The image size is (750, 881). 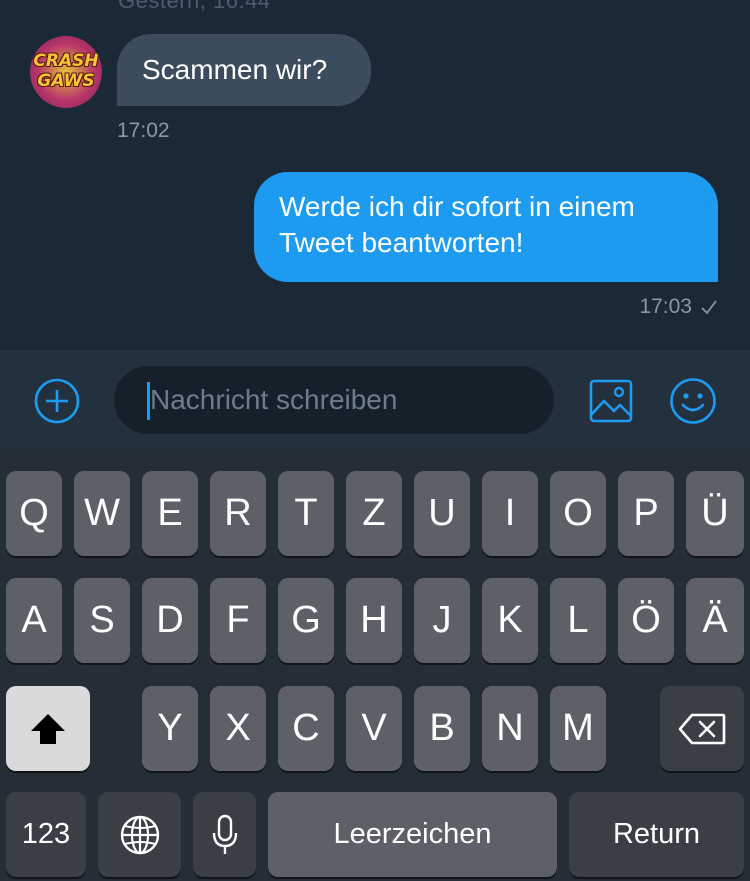 I want to click on key-d: D, so click(x=170, y=620).